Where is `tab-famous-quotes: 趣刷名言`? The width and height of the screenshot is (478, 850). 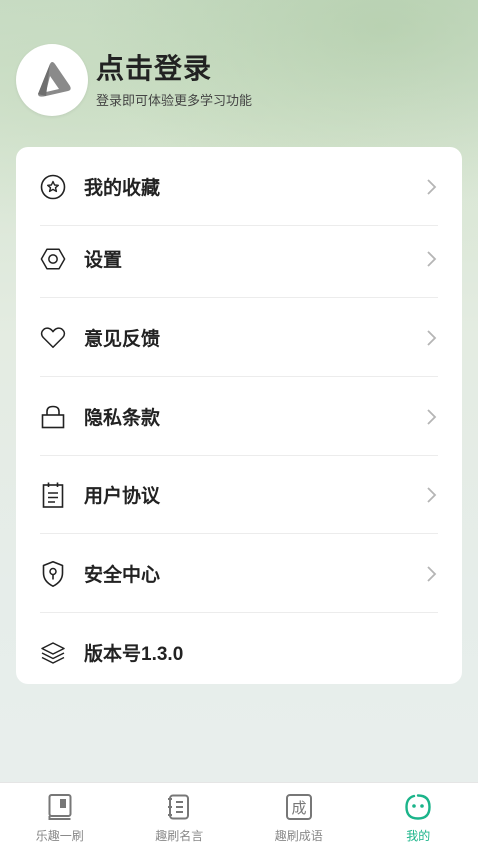 tab-famous-quotes: 趣刷名言 is located at coordinates (180, 816).